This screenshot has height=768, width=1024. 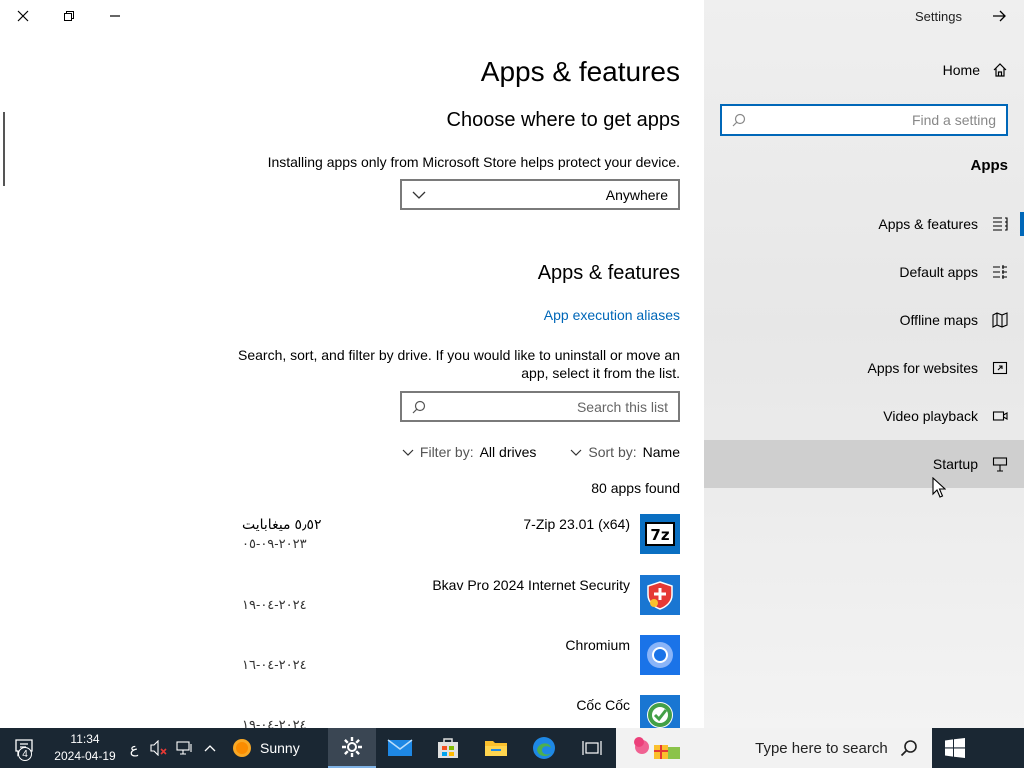 I want to click on choose-apps-heading: Choose where to get apps, so click(x=563, y=120).